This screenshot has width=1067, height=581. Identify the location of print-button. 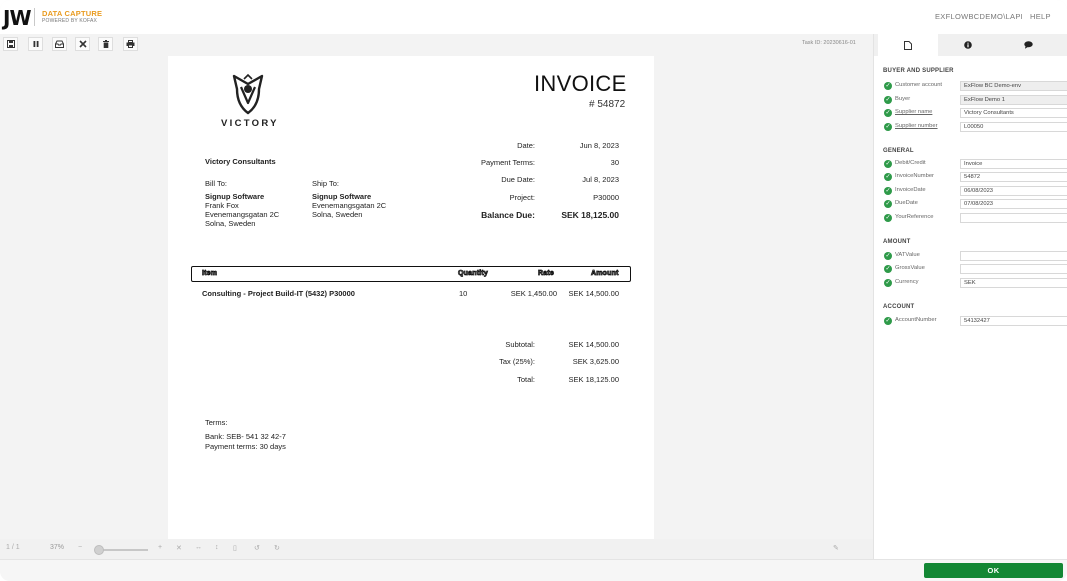
(130, 44).